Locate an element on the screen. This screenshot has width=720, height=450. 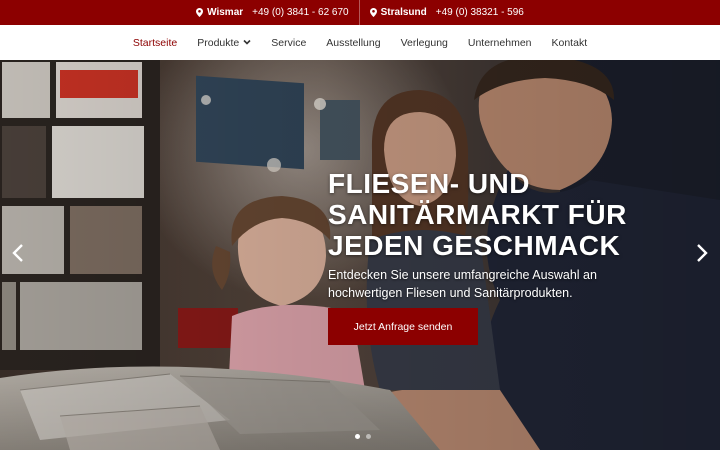
chevron-right-icon is located at coordinates (702, 255).